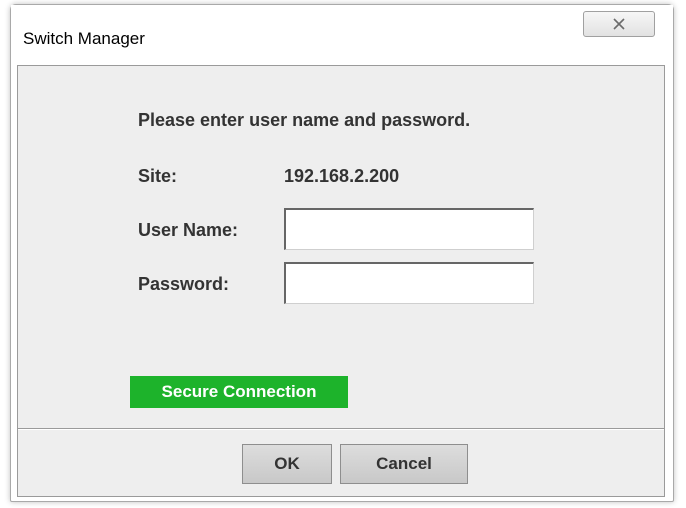 This screenshot has width=686, height=508. Describe the element at coordinates (184, 284) in the screenshot. I see `password-label: Password:` at that location.